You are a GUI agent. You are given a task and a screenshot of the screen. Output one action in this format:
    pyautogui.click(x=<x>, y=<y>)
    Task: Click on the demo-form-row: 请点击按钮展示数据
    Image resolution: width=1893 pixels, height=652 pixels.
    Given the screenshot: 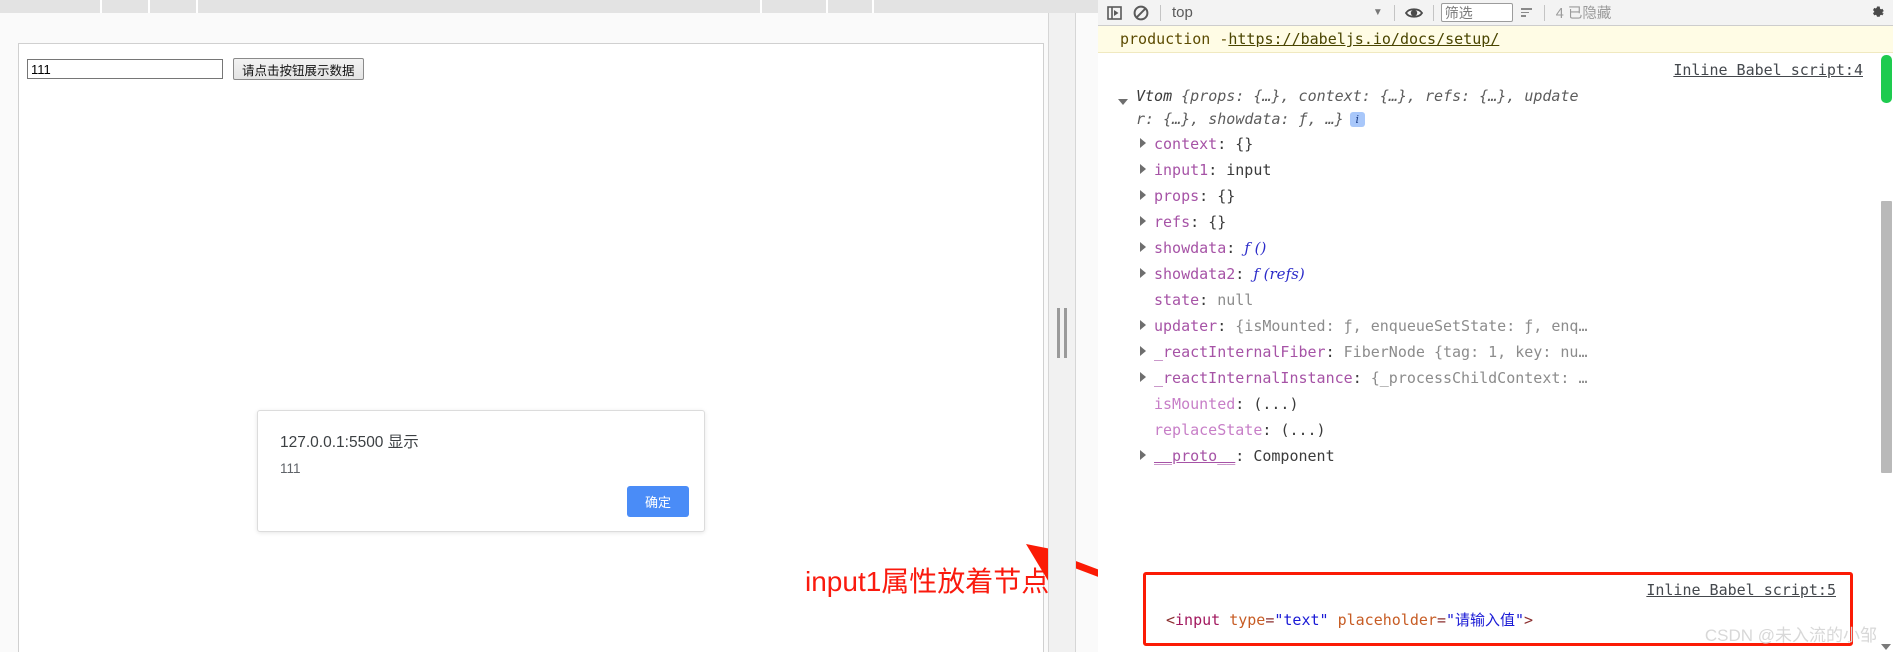 What is the action you would take?
    pyautogui.click(x=195, y=69)
    